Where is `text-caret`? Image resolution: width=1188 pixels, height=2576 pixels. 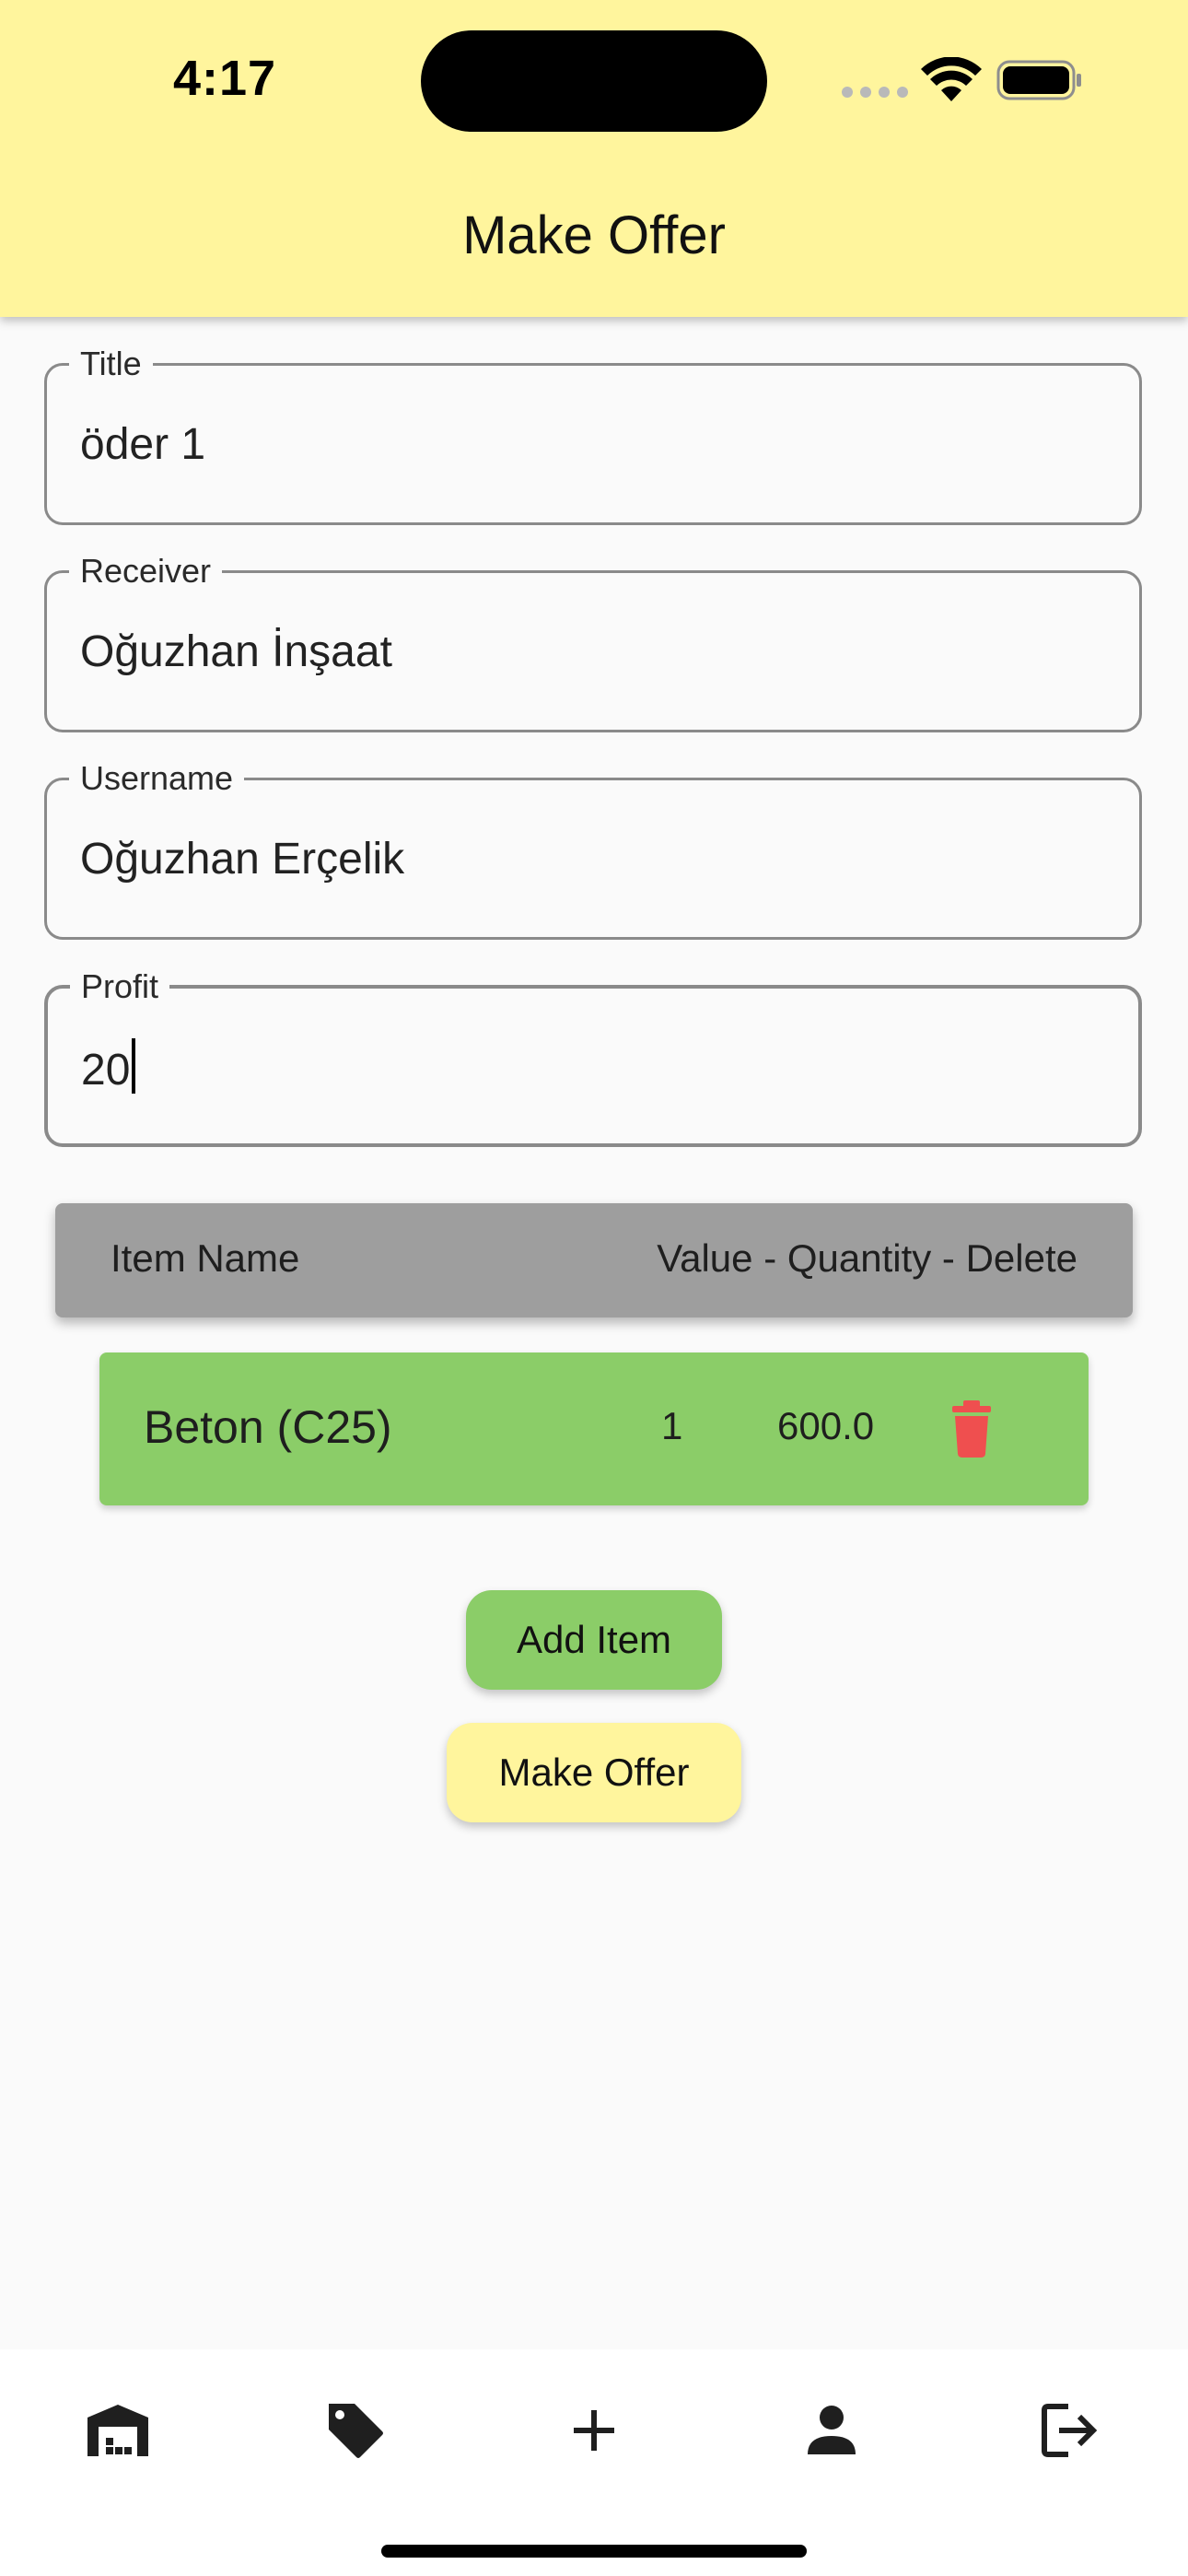 text-caret is located at coordinates (134, 1066).